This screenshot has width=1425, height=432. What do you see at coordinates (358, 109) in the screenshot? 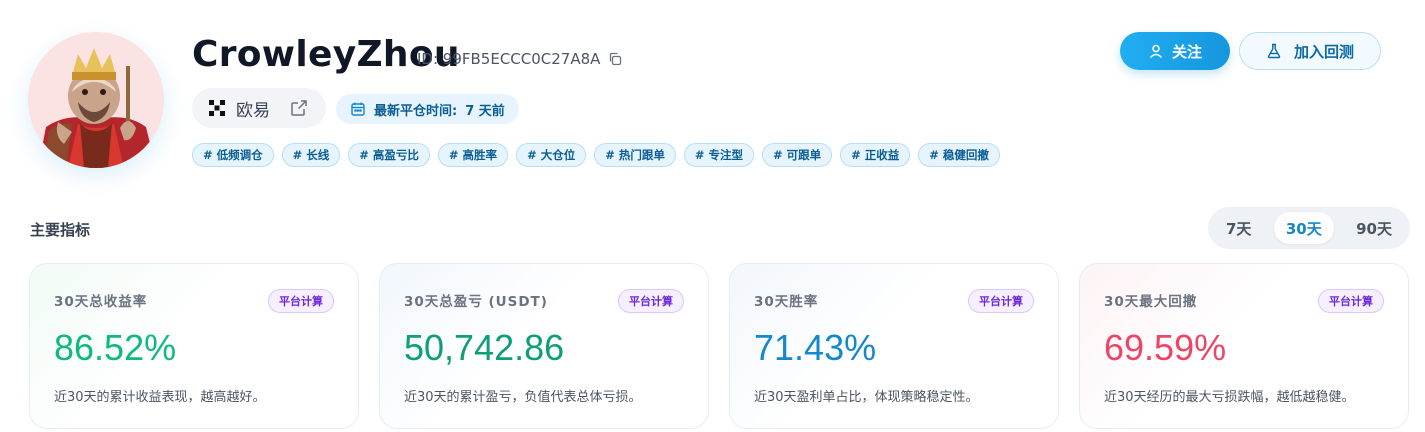
I see `calendar-icon` at bounding box center [358, 109].